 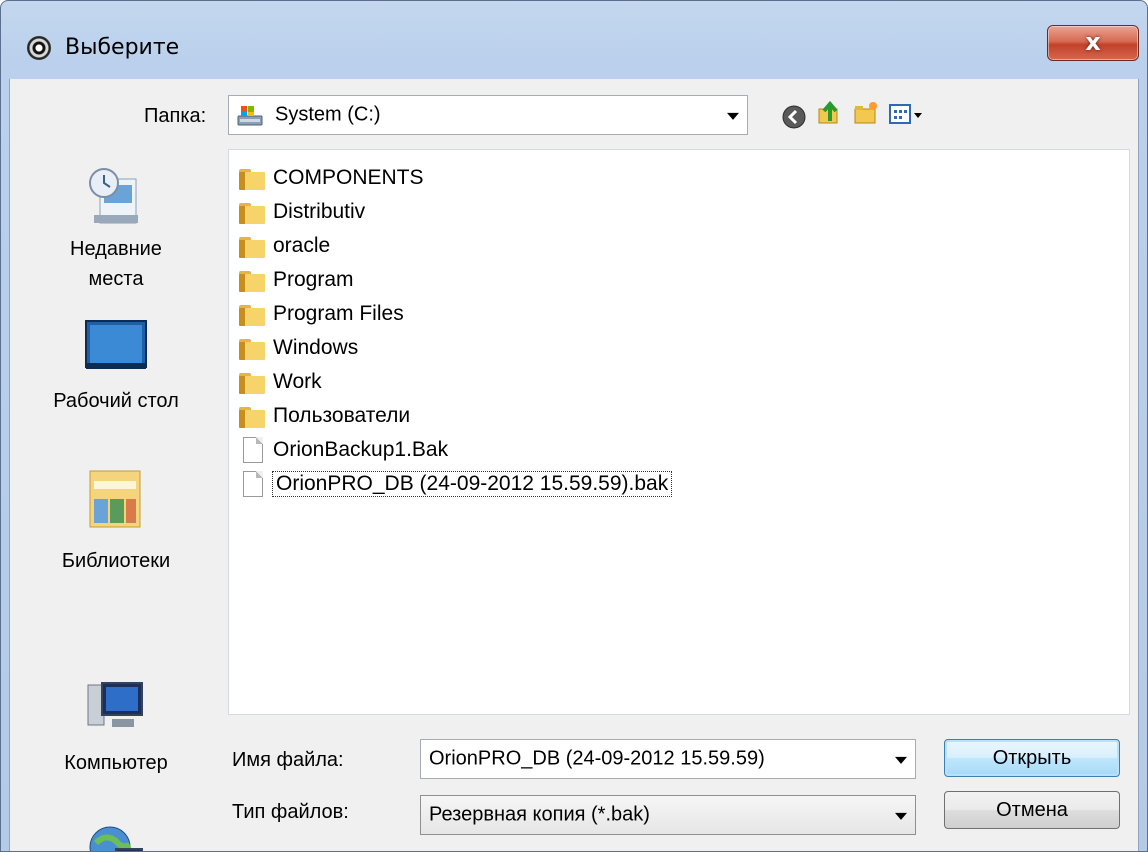 I want to click on folder-combo: System (C:), so click(x=488, y=115).